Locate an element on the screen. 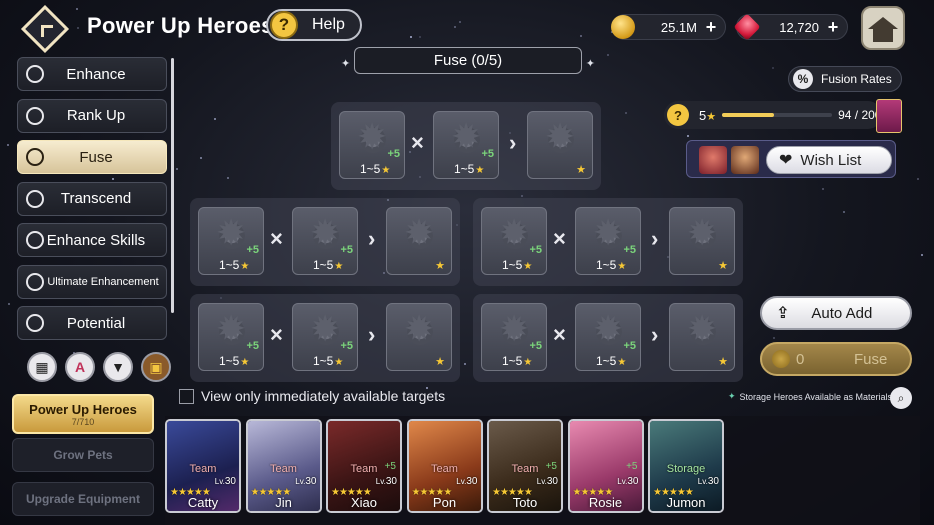  potential-icon is located at coordinates (35, 323).